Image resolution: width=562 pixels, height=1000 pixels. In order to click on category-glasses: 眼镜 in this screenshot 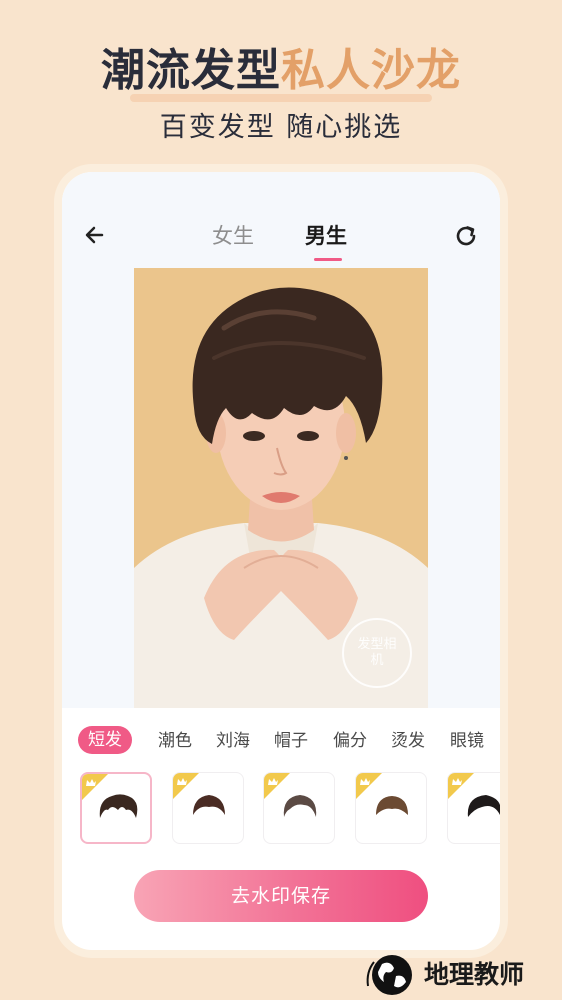, I will do `click(467, 741)`.